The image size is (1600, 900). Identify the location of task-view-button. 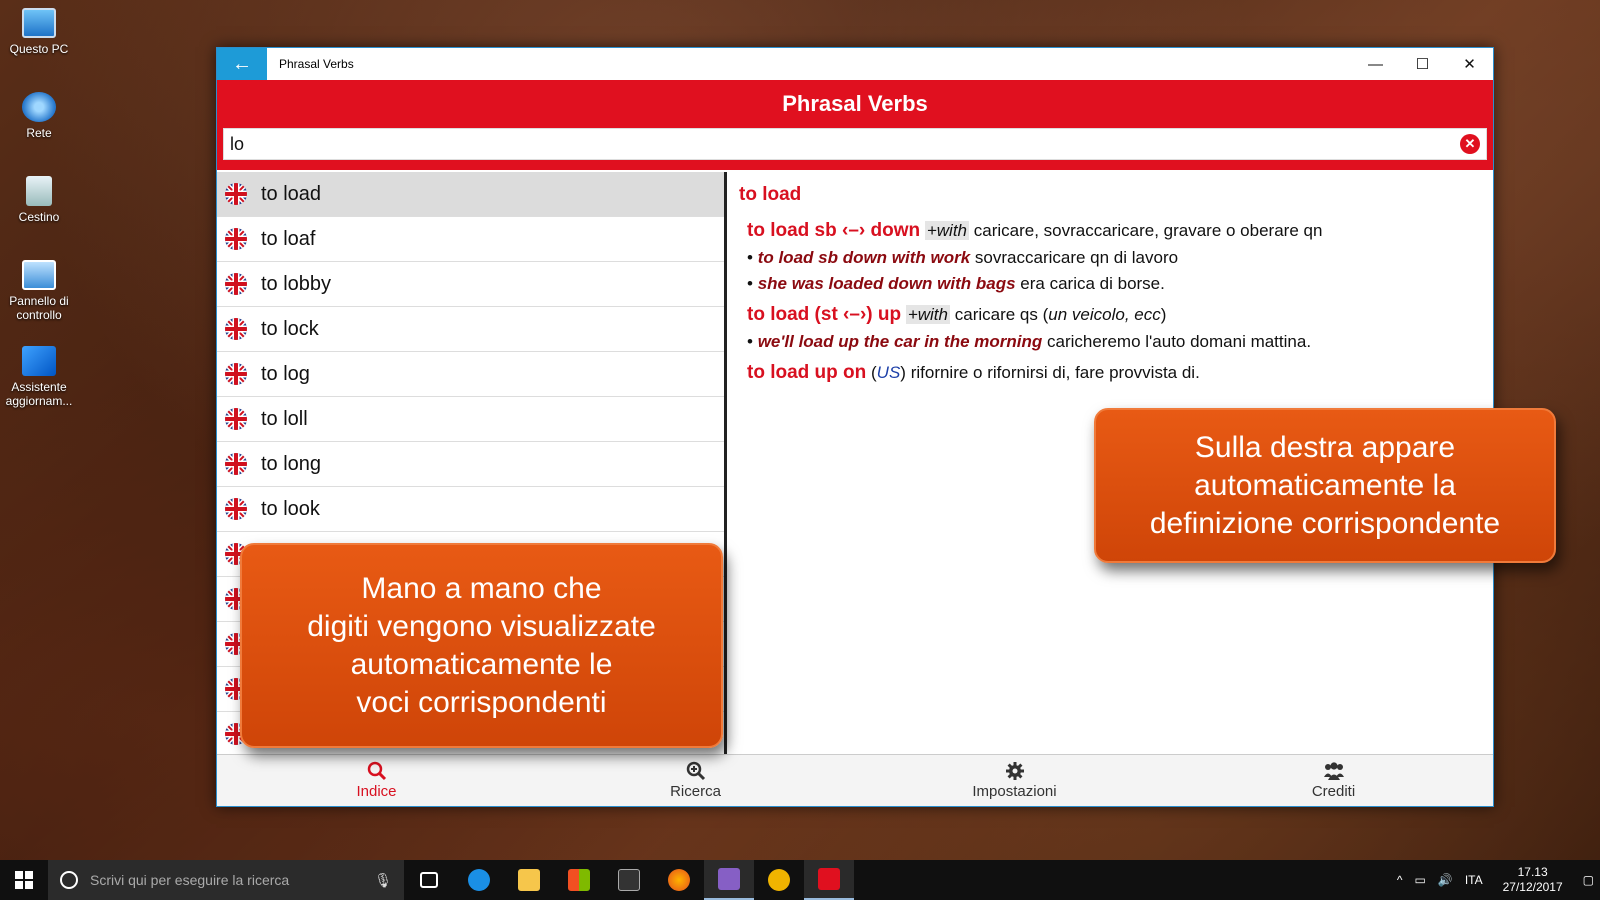
(429, 880).